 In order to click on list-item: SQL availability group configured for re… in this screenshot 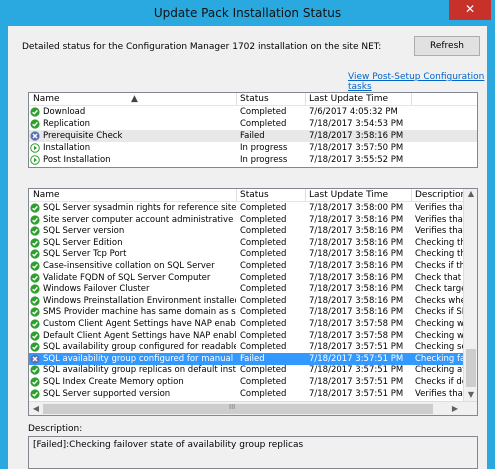, I will do `click(253, 347)`.